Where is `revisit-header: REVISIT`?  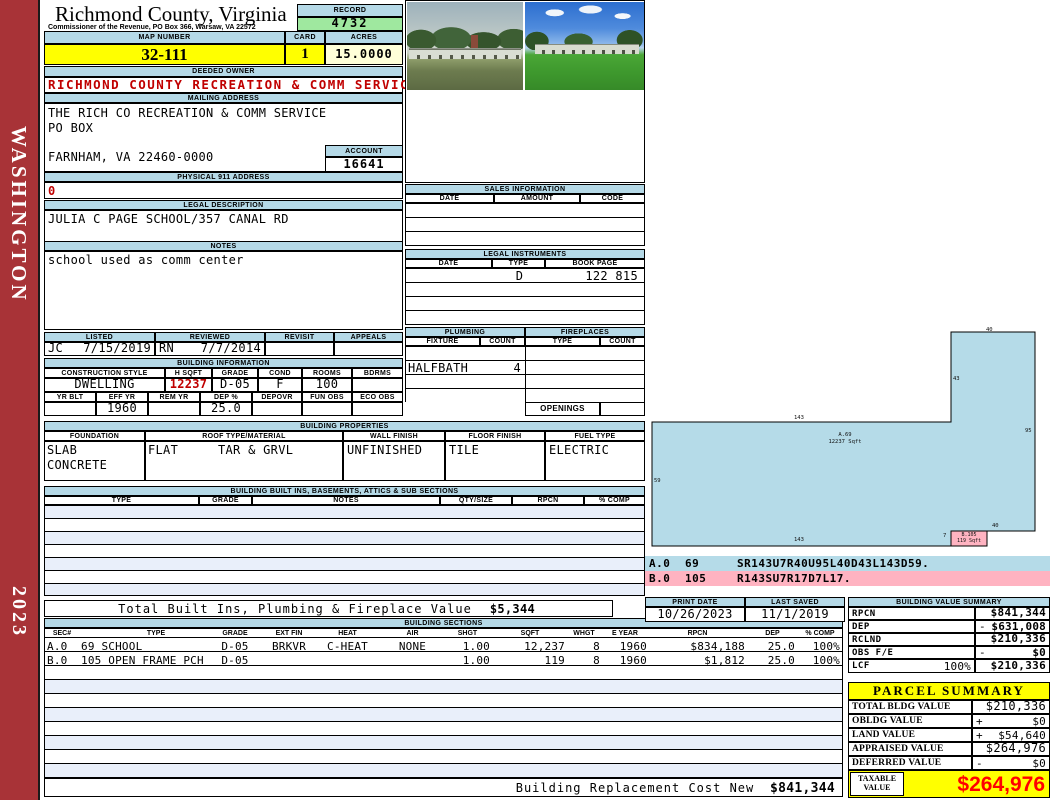 revisit-header: REVISIT is located at coordinates (299, 337).